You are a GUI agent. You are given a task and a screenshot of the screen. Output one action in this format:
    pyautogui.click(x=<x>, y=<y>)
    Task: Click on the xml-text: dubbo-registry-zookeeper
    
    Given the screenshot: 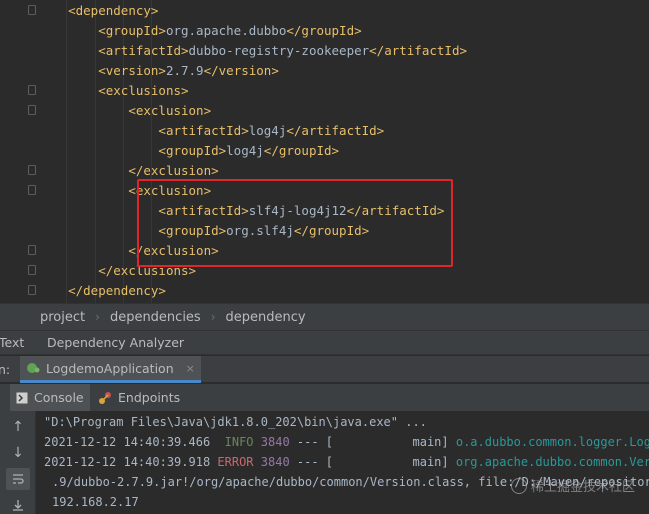 What is the action you would take?
    pyautogui.click(x=279, y=50)
    